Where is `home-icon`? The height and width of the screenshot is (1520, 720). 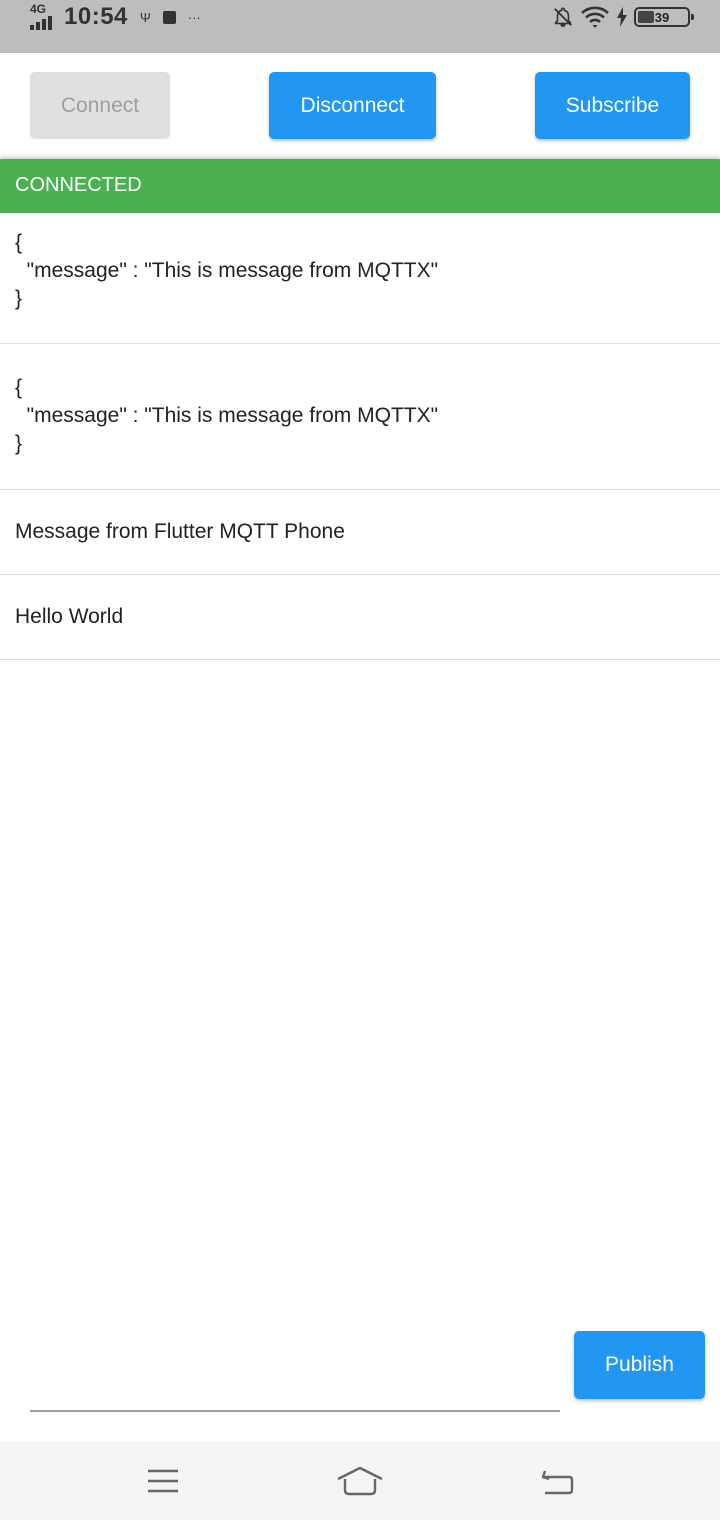 home-icon is located at coordinates (360, 1481).